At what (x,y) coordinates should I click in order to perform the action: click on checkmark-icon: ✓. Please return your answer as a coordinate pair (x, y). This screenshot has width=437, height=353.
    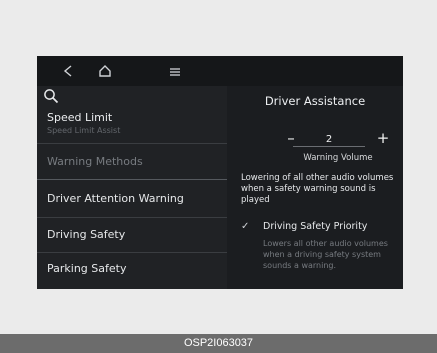
    Looking at the image, I should click on (245, 226).